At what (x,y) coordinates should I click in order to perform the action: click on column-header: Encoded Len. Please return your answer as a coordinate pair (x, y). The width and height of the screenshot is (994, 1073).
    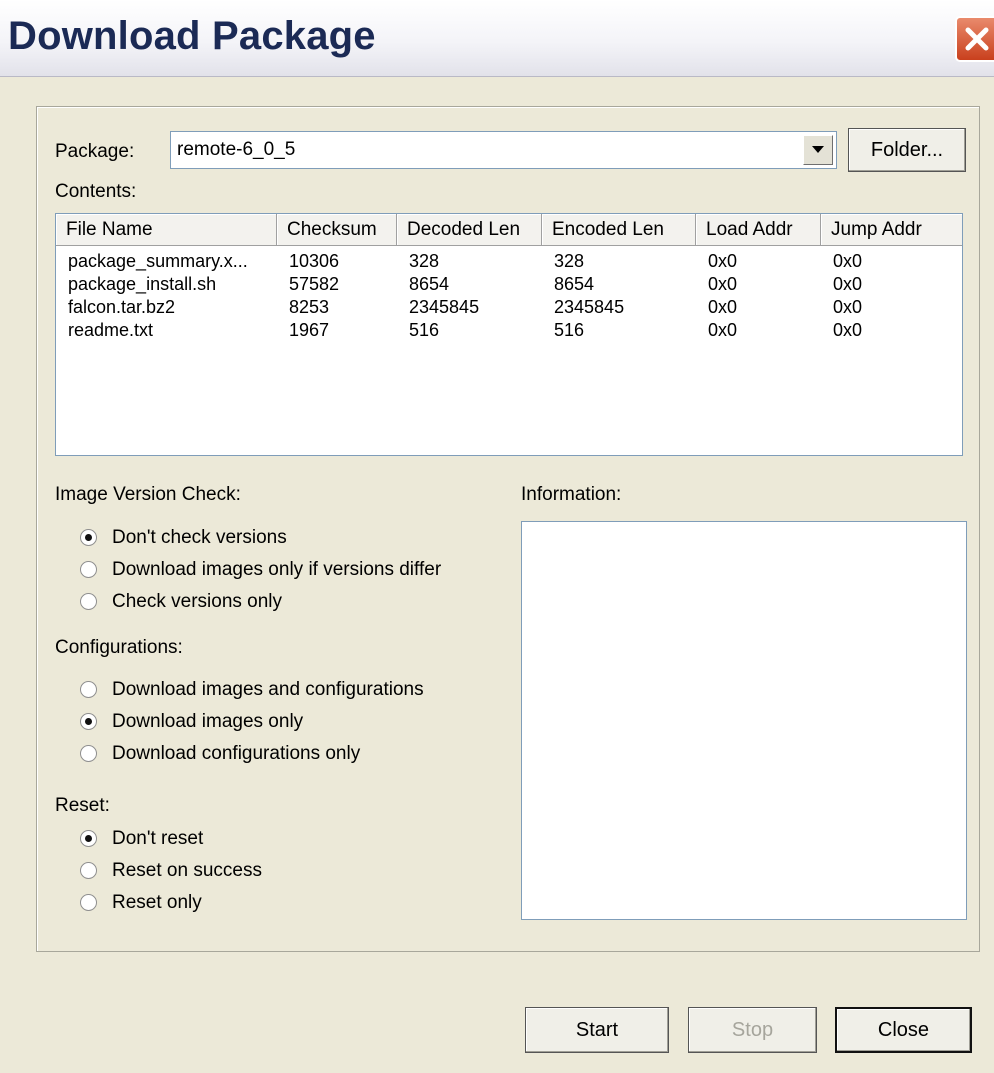
    Looking at the image, I should click on (619, 230).